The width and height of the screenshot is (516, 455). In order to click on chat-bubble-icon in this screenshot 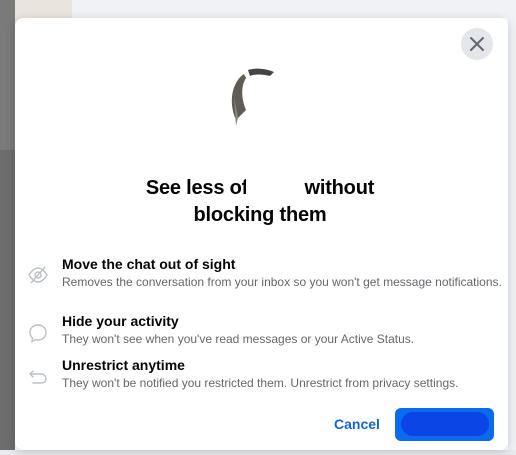, I will do `click(38, 333)`.